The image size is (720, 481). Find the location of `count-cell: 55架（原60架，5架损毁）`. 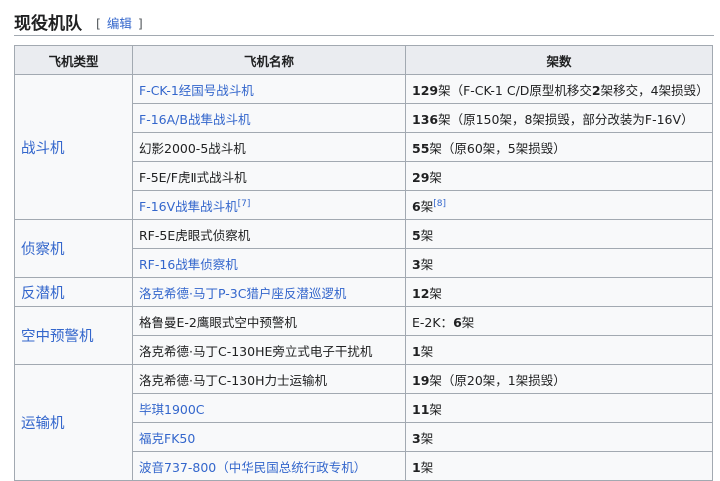

count-cell: 55架（原60架，5架损毁） is located at coordinates (559, 147).